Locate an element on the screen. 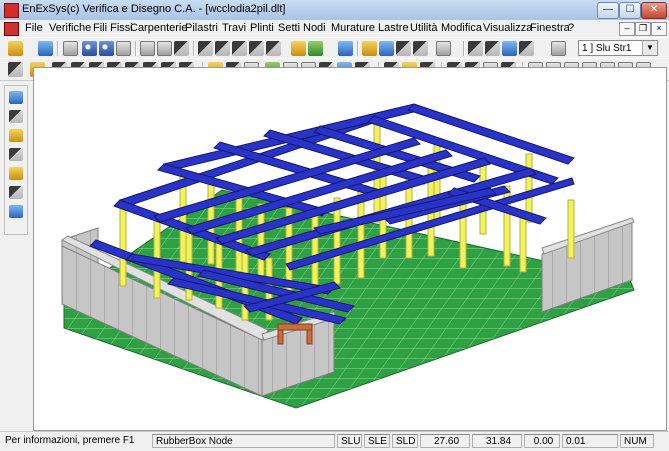  node-check-icon is located at coordinates (16, 192).